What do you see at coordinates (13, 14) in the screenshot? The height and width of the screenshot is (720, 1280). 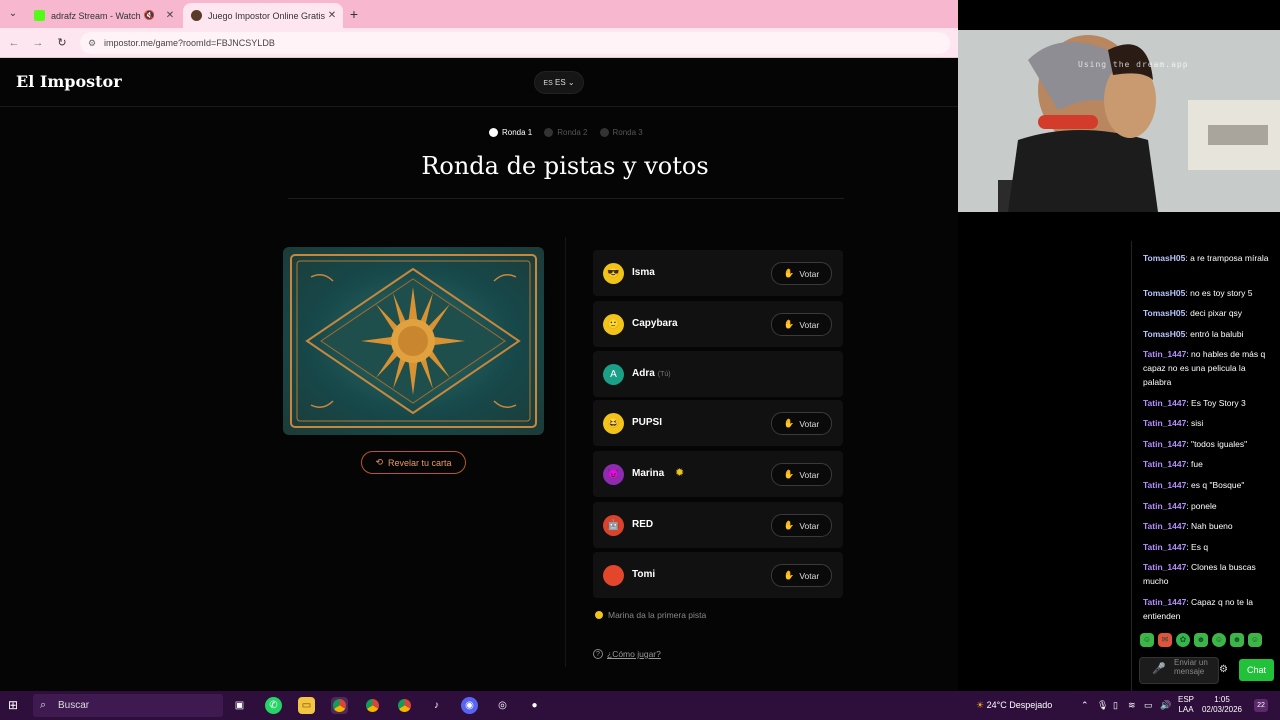 I see `tab-search-chevron-icon: ⌄` at bounding box center [13, 14].